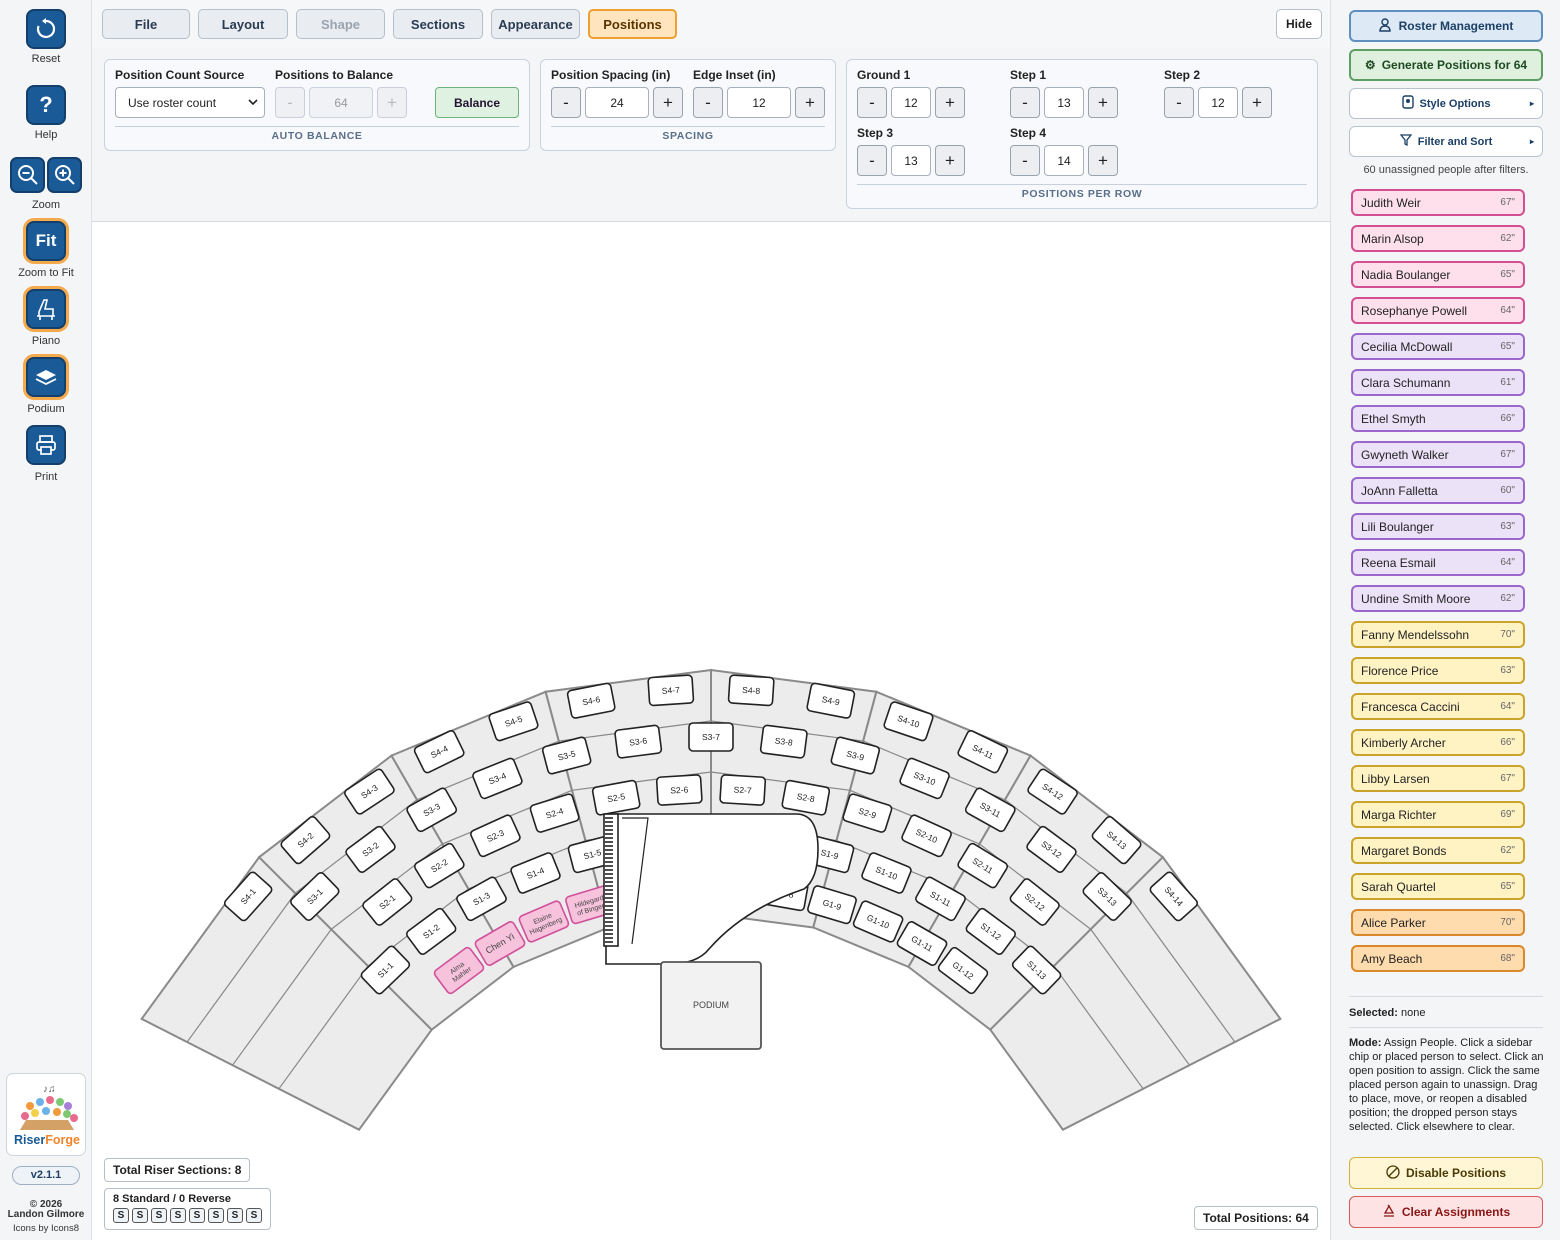  Describe the element at coordinates (872, 160) in the screenshot. I see `row-3-decrement-button: -` at that location.